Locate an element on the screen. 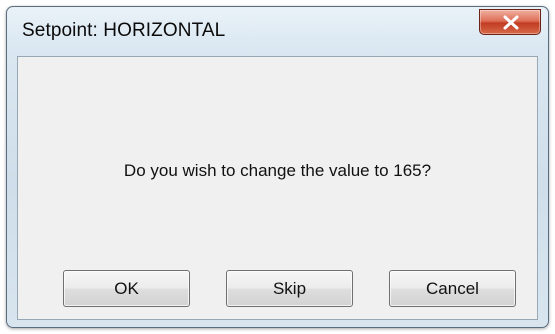  cancel-button: Cancel is located at coordinates (452, 288).